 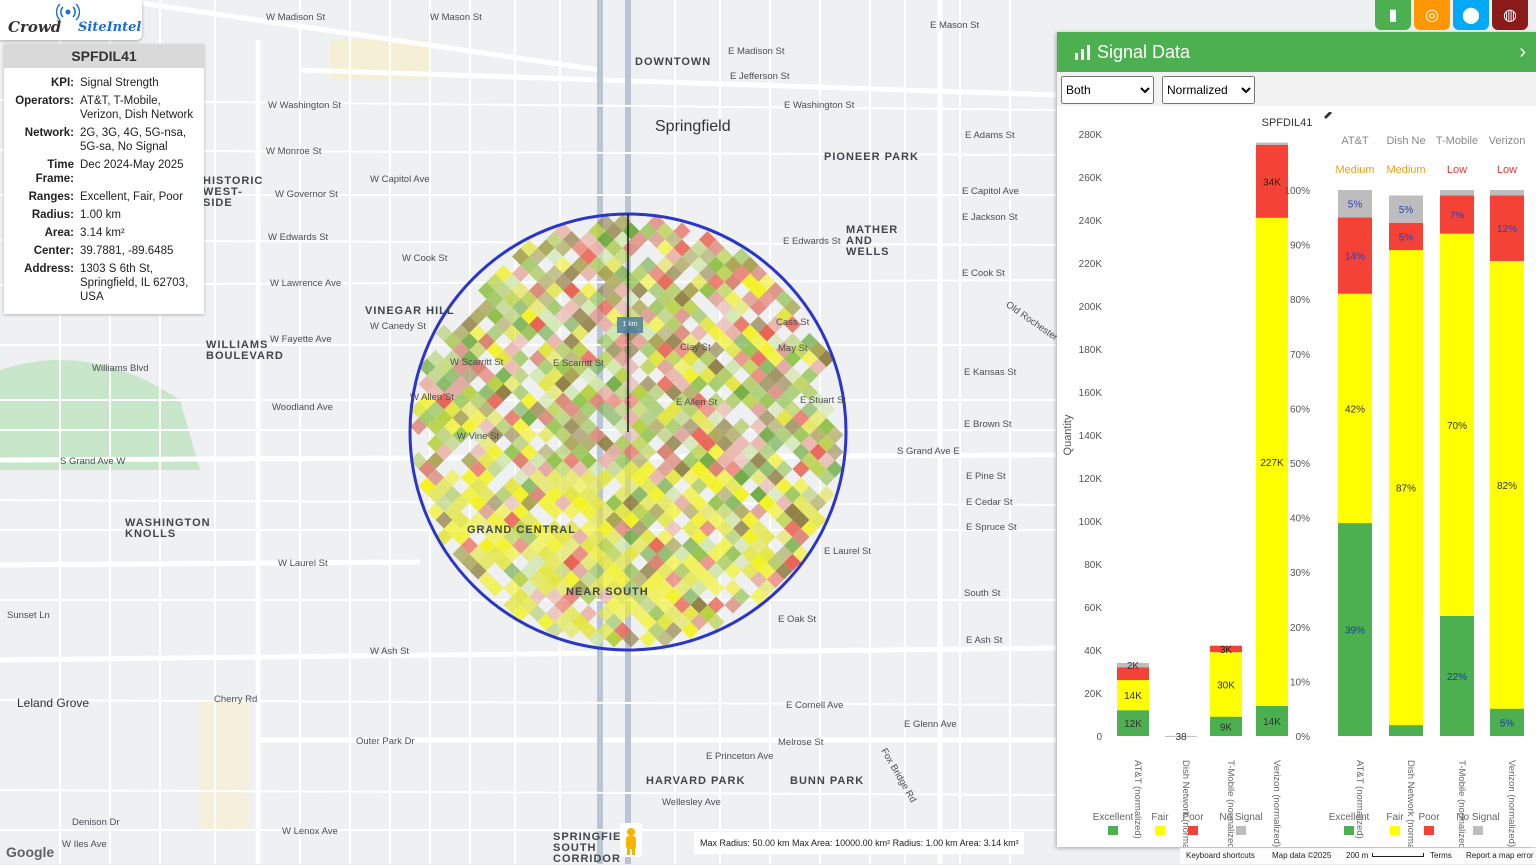 I want to click on terms-link: Terms, so click(x=1441, y=856).